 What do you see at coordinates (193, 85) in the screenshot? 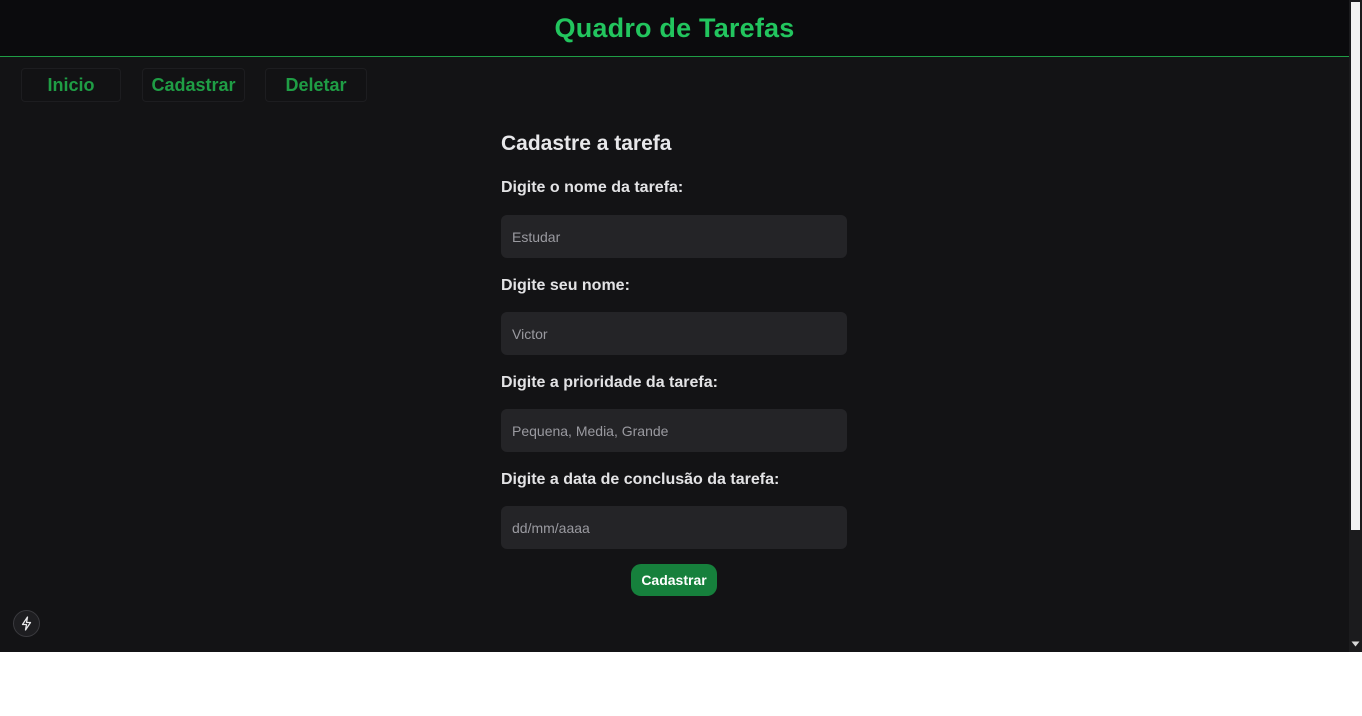
I see `nav-item-cadastrar: Cadastrar` at bounding box center [193, 85].